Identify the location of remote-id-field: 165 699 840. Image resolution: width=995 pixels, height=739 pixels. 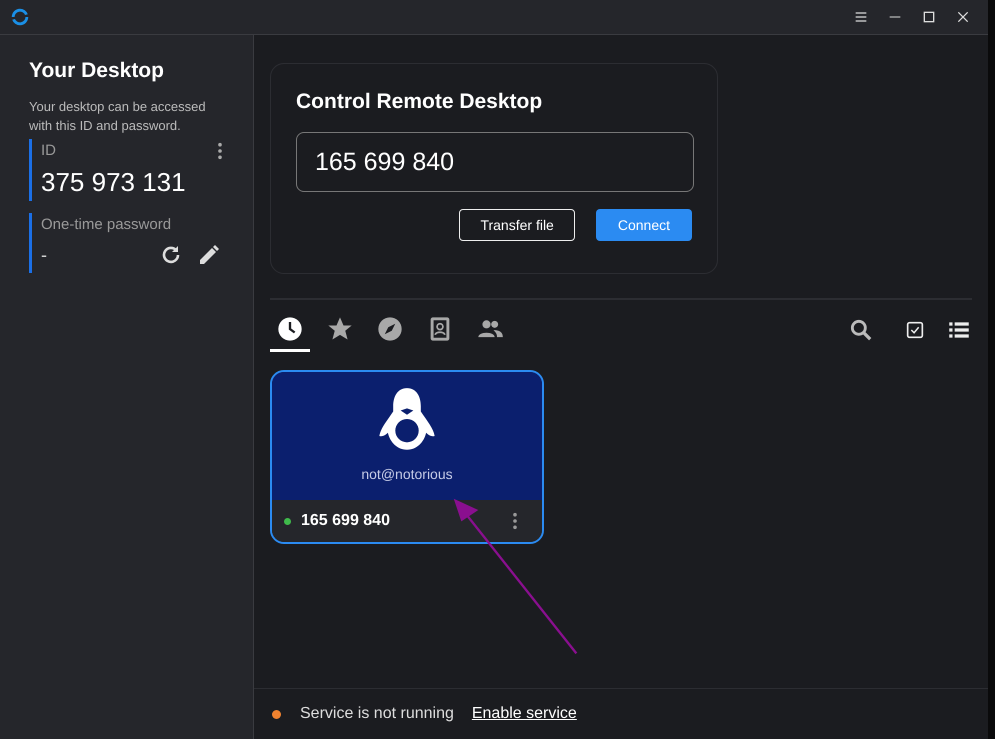
(495, 162).